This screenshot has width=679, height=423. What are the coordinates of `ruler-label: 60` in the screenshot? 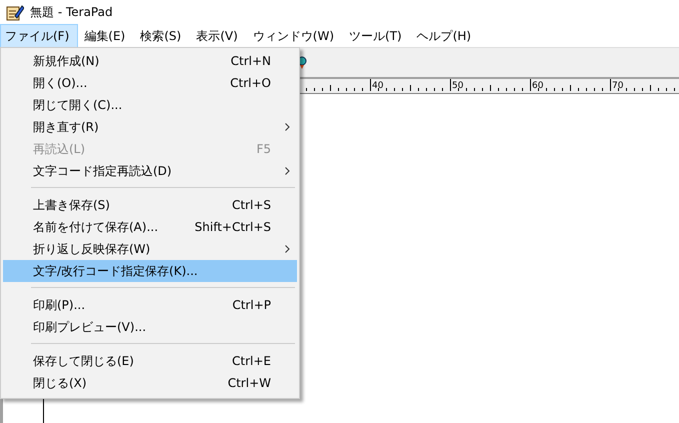 It's located at (538, 86).